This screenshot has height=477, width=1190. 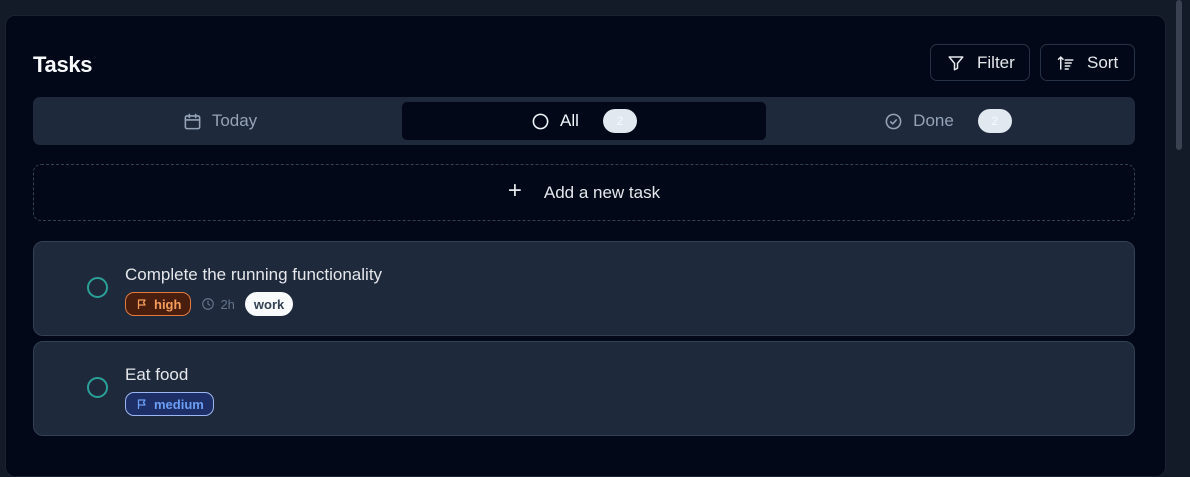 I want to click on circle-icon, so click(x=540, y=121).